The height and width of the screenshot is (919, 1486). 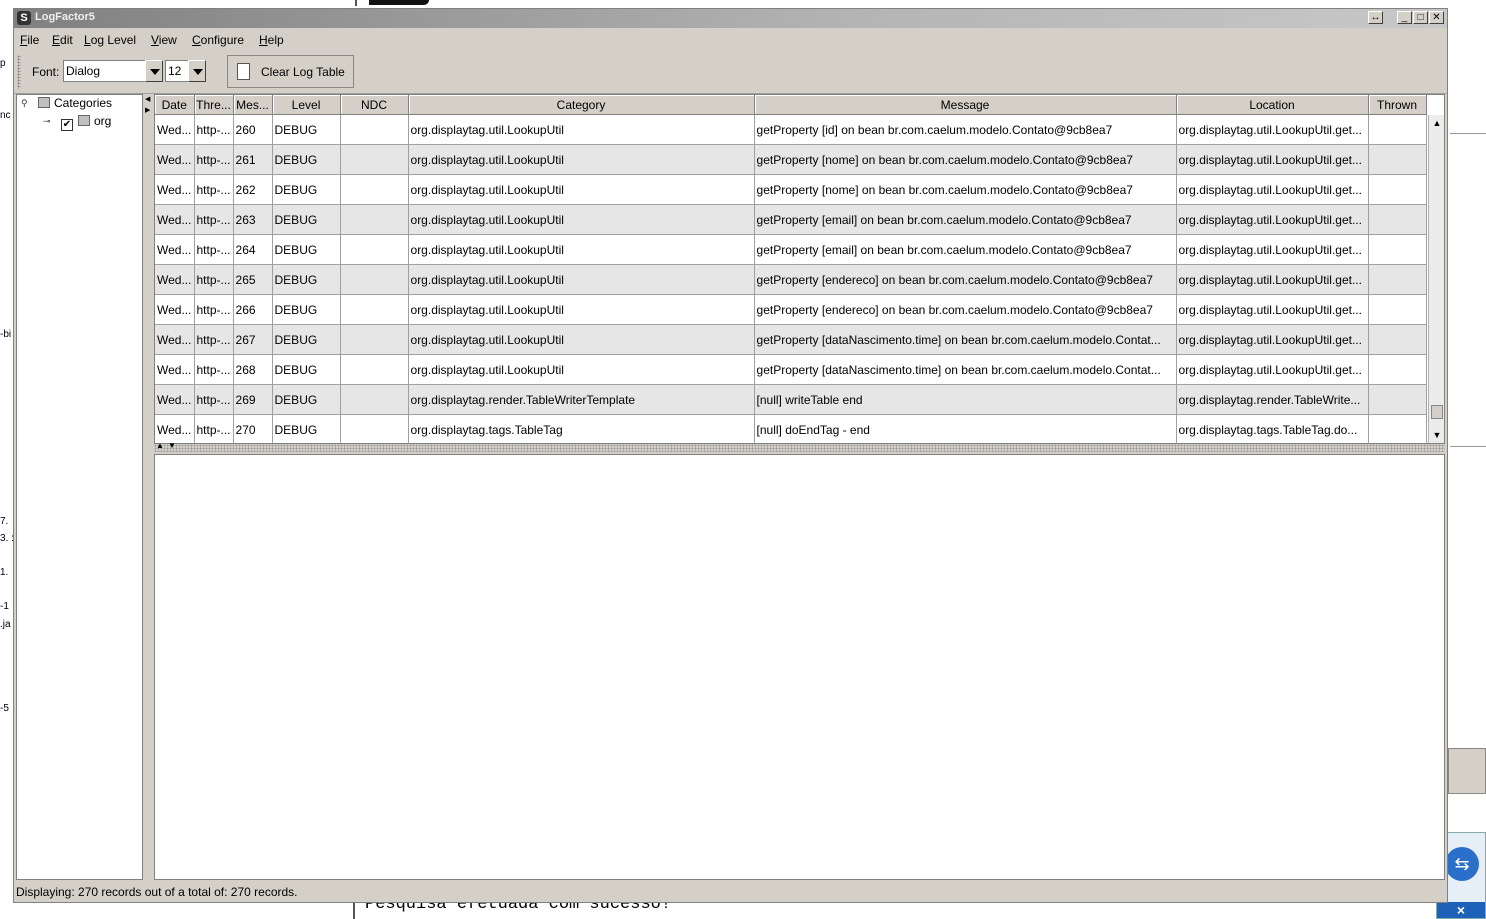 What do you see at coordinates (1462, 864) in the screenshot?
I see `teamviewer-logo-icon: ⇆` at bounding box center [1462, 864].